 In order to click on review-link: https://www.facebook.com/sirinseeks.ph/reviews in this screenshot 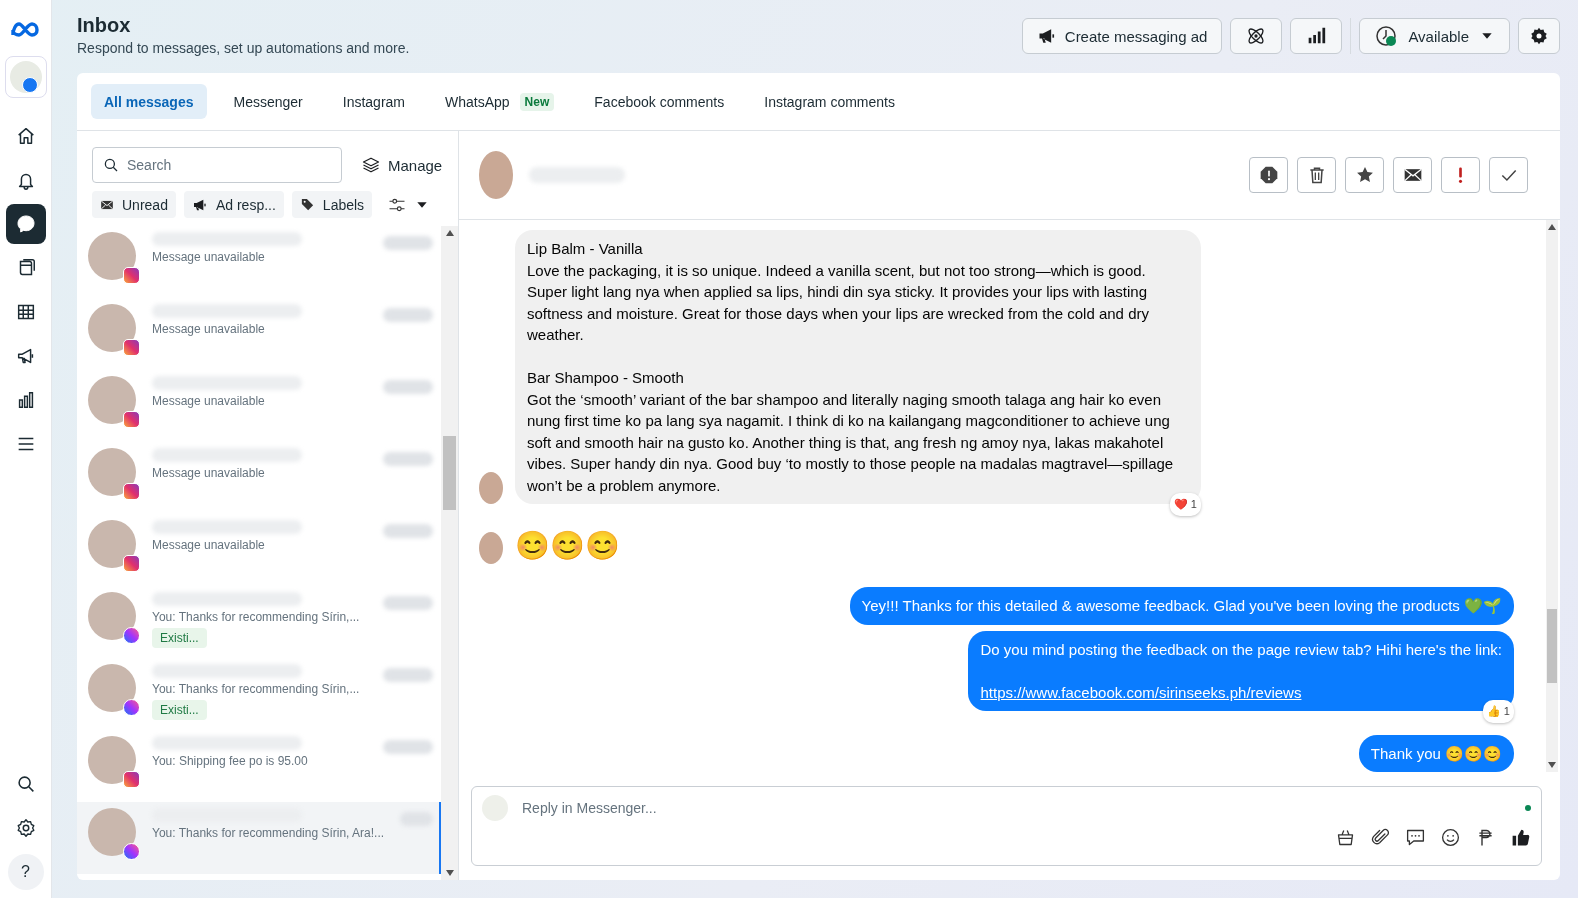, I will do `click(1141, 692)`.